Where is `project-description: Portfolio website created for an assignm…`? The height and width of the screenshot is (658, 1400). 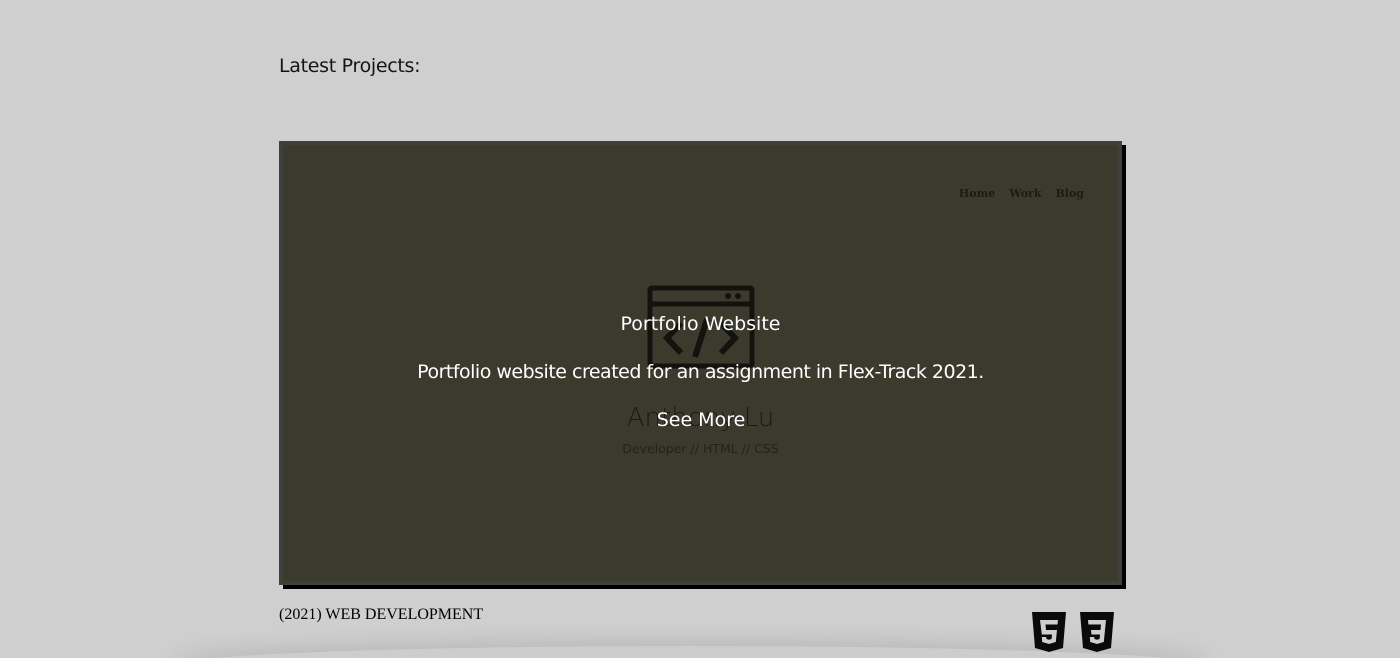
project-description: Portfolio website created for an assignm… is located at coordinates (700, 372).